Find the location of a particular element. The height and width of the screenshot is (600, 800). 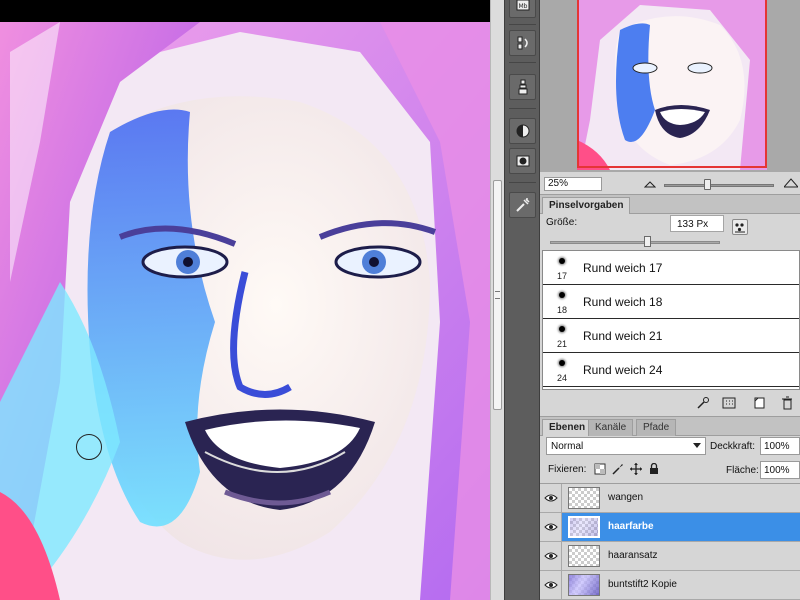

lock-position-icon is located at coordinates (636, 469).